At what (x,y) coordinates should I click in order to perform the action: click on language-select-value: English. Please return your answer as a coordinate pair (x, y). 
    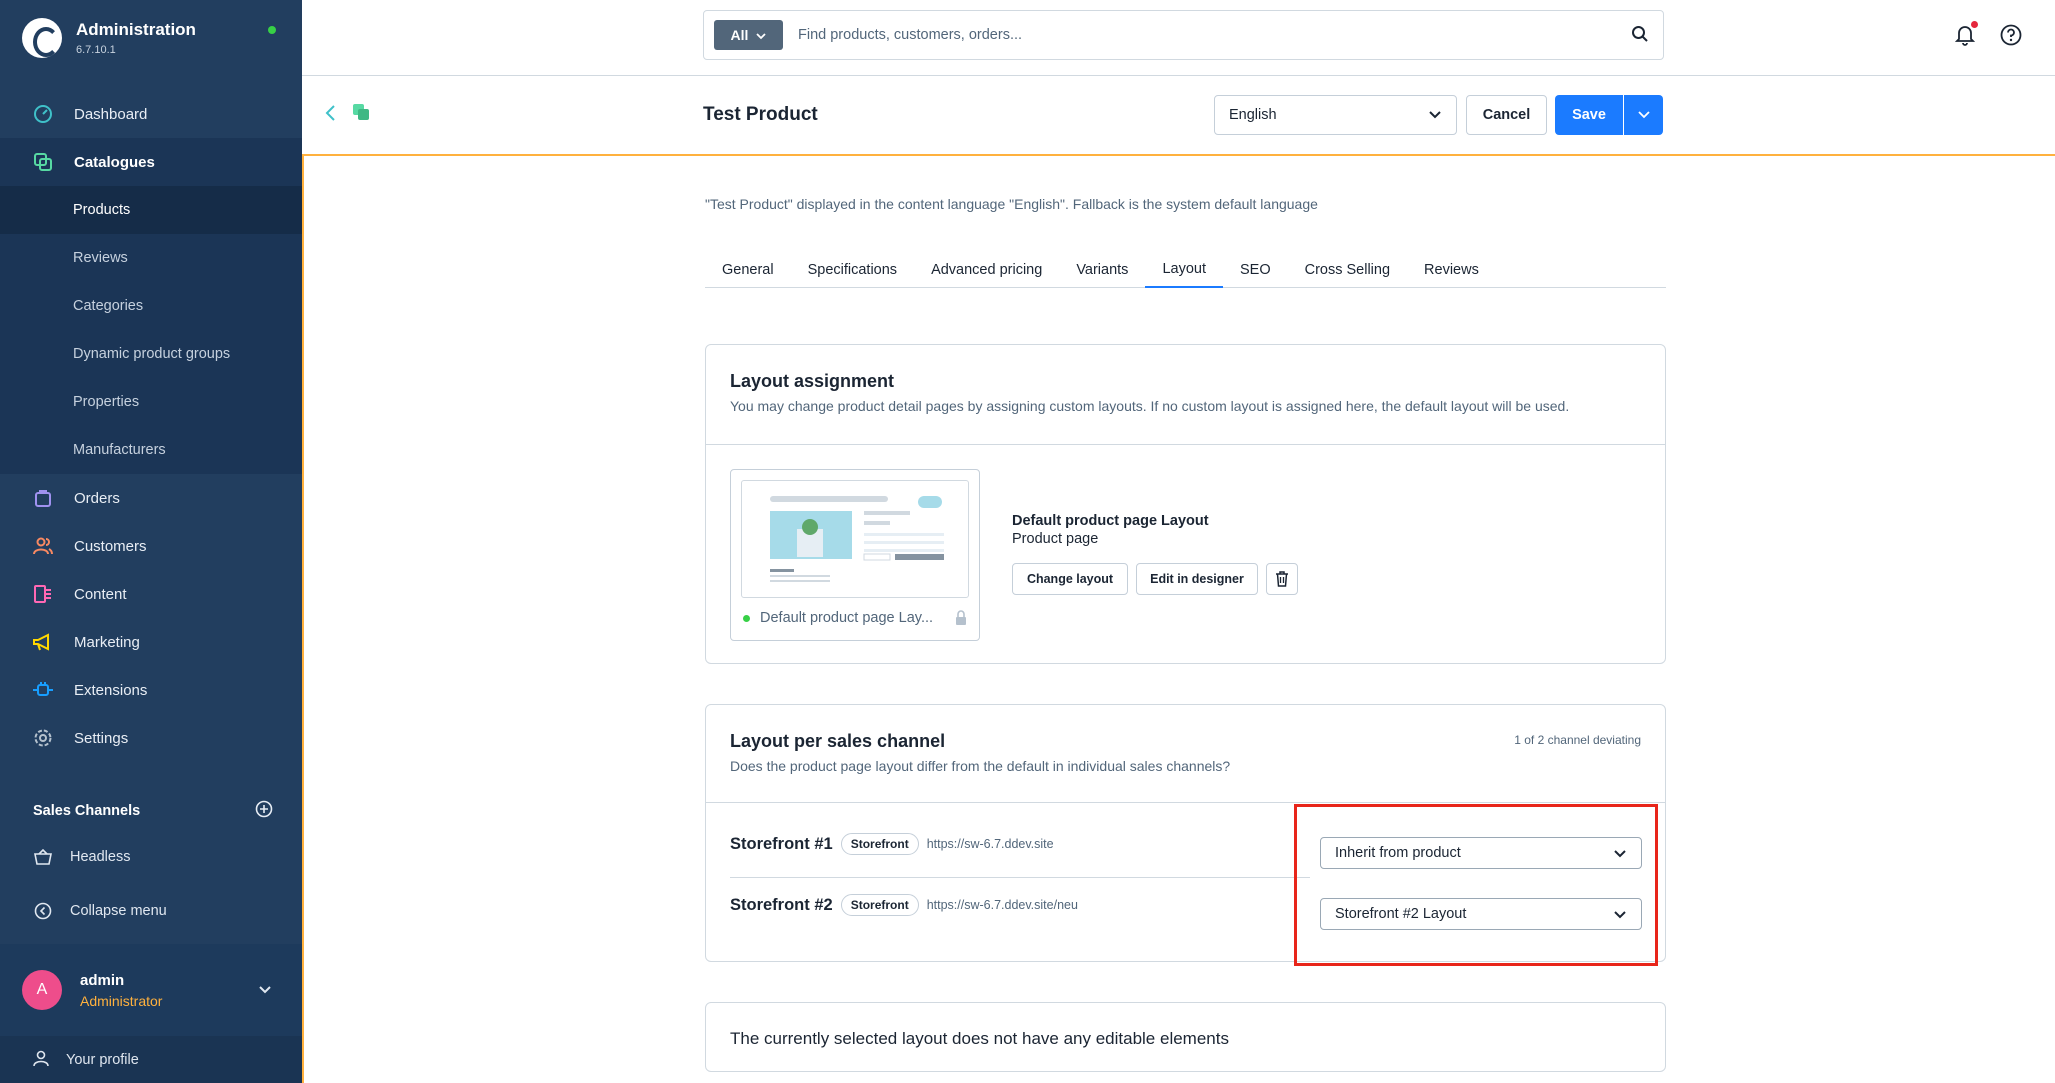
    Looking at the image, I should click on (1253, 115).